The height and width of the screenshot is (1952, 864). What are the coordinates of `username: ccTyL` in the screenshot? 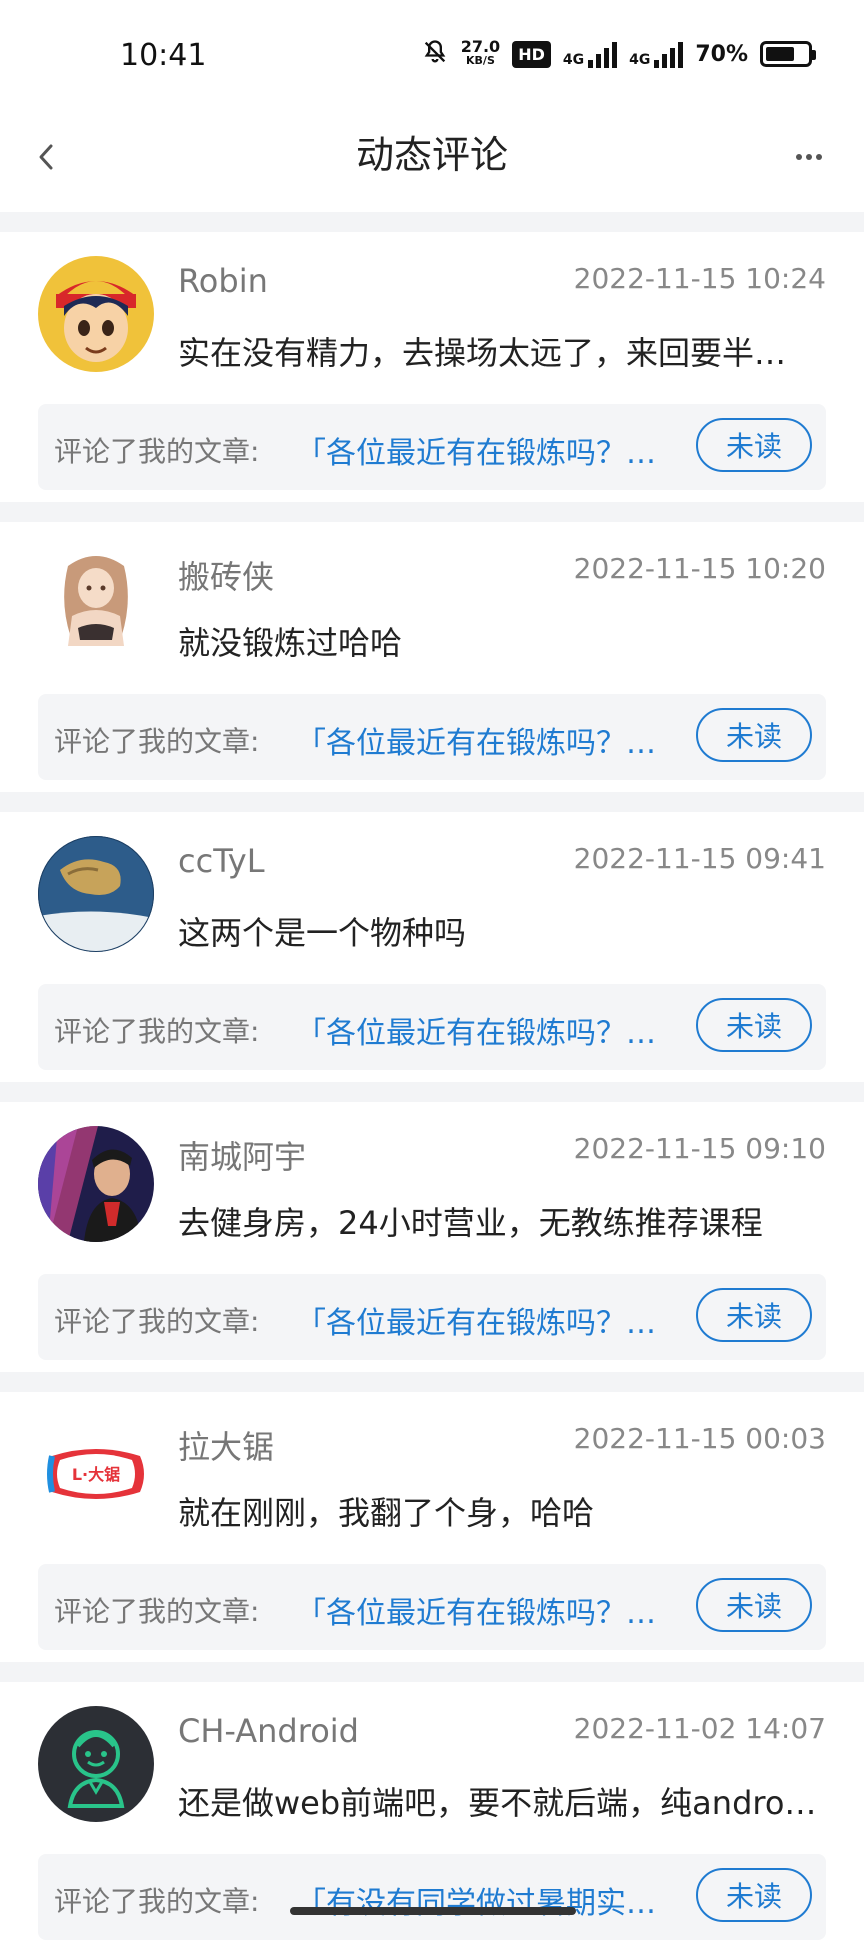 It's located at (221, 861).